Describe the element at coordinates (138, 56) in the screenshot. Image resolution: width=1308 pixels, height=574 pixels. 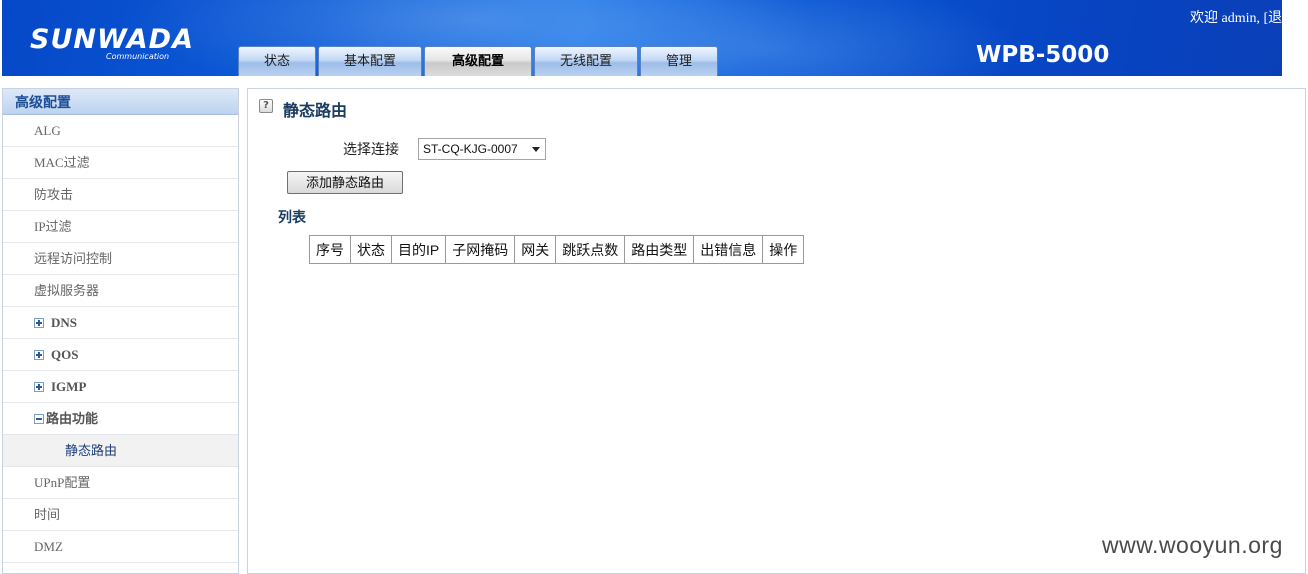
I see `brand-logo-subtitle: Communication` at that location.